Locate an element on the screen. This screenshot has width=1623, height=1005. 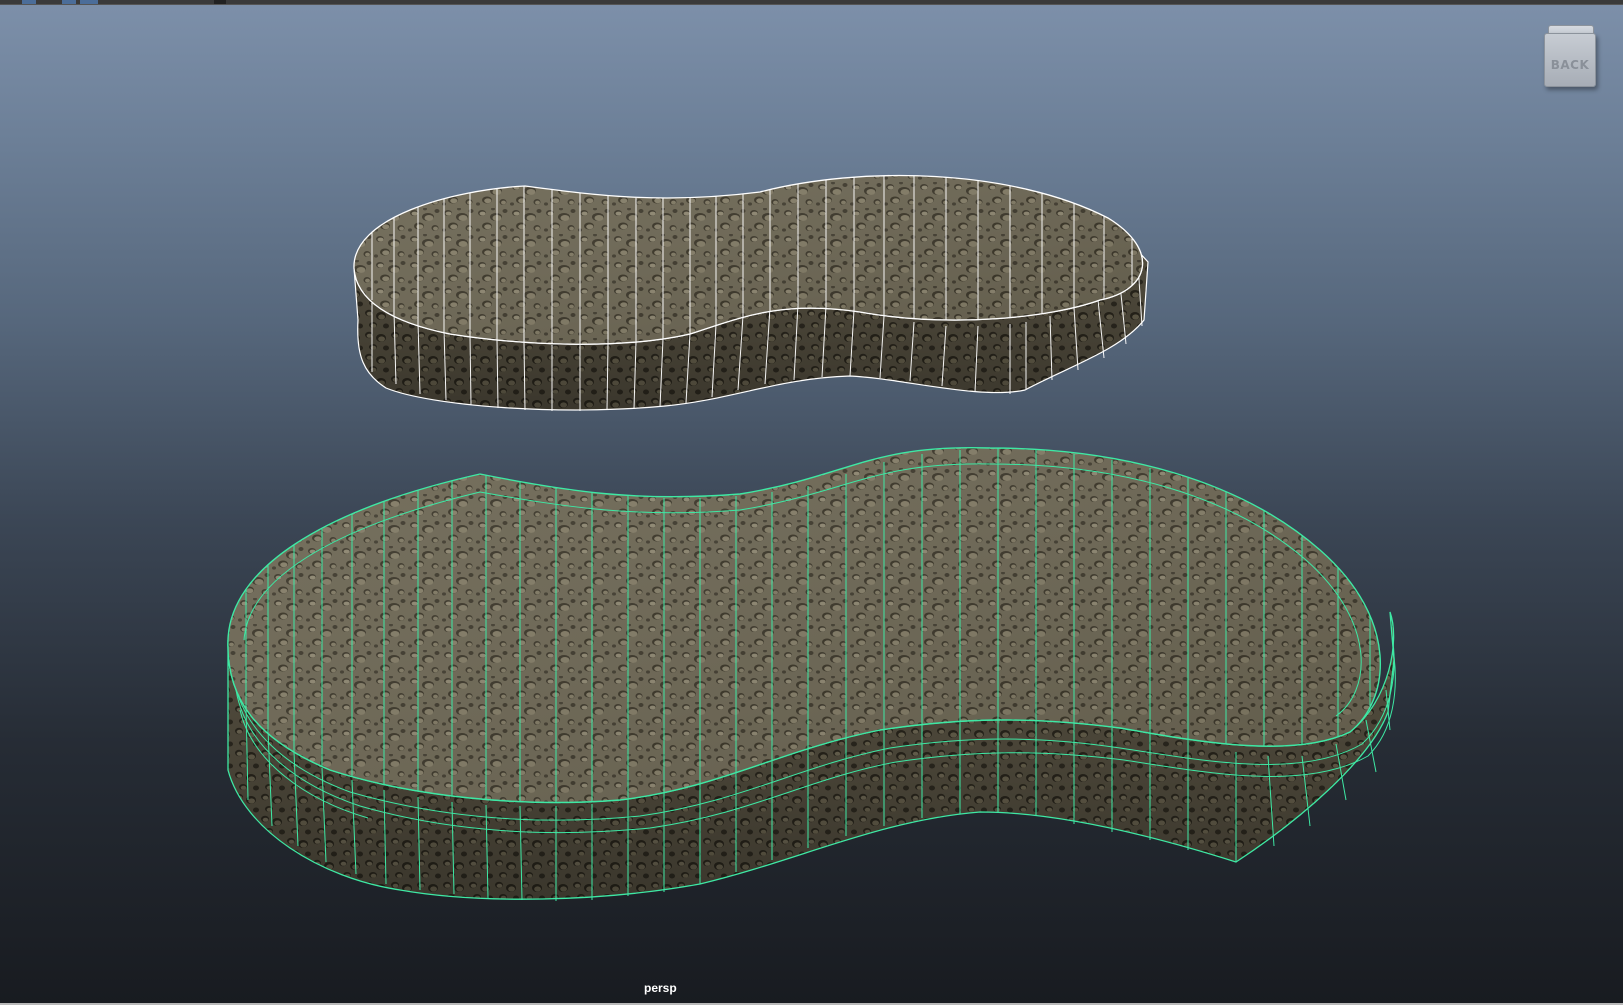
viewcube-label: BACK is located at coordinates (1570, 65).